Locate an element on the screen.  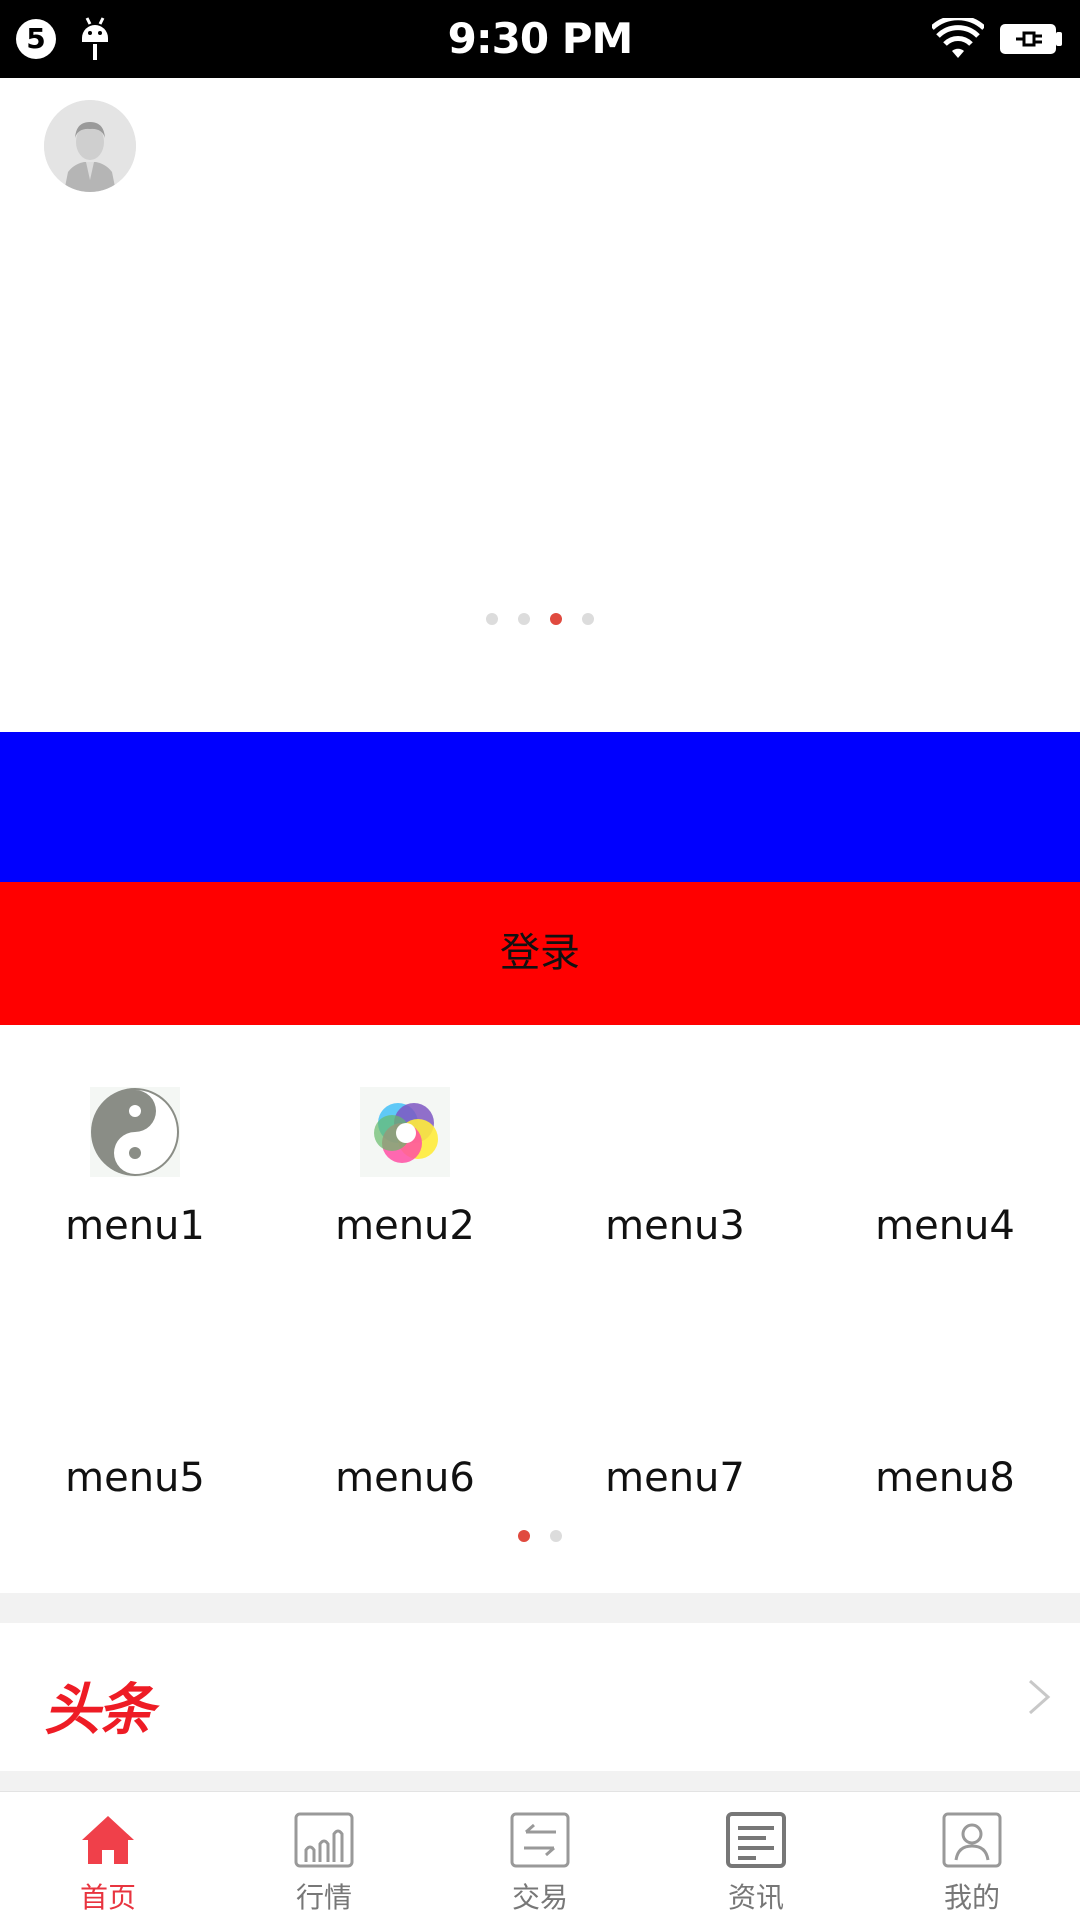
menu-item-2: menu2 is located at coordinates (405, 1137).